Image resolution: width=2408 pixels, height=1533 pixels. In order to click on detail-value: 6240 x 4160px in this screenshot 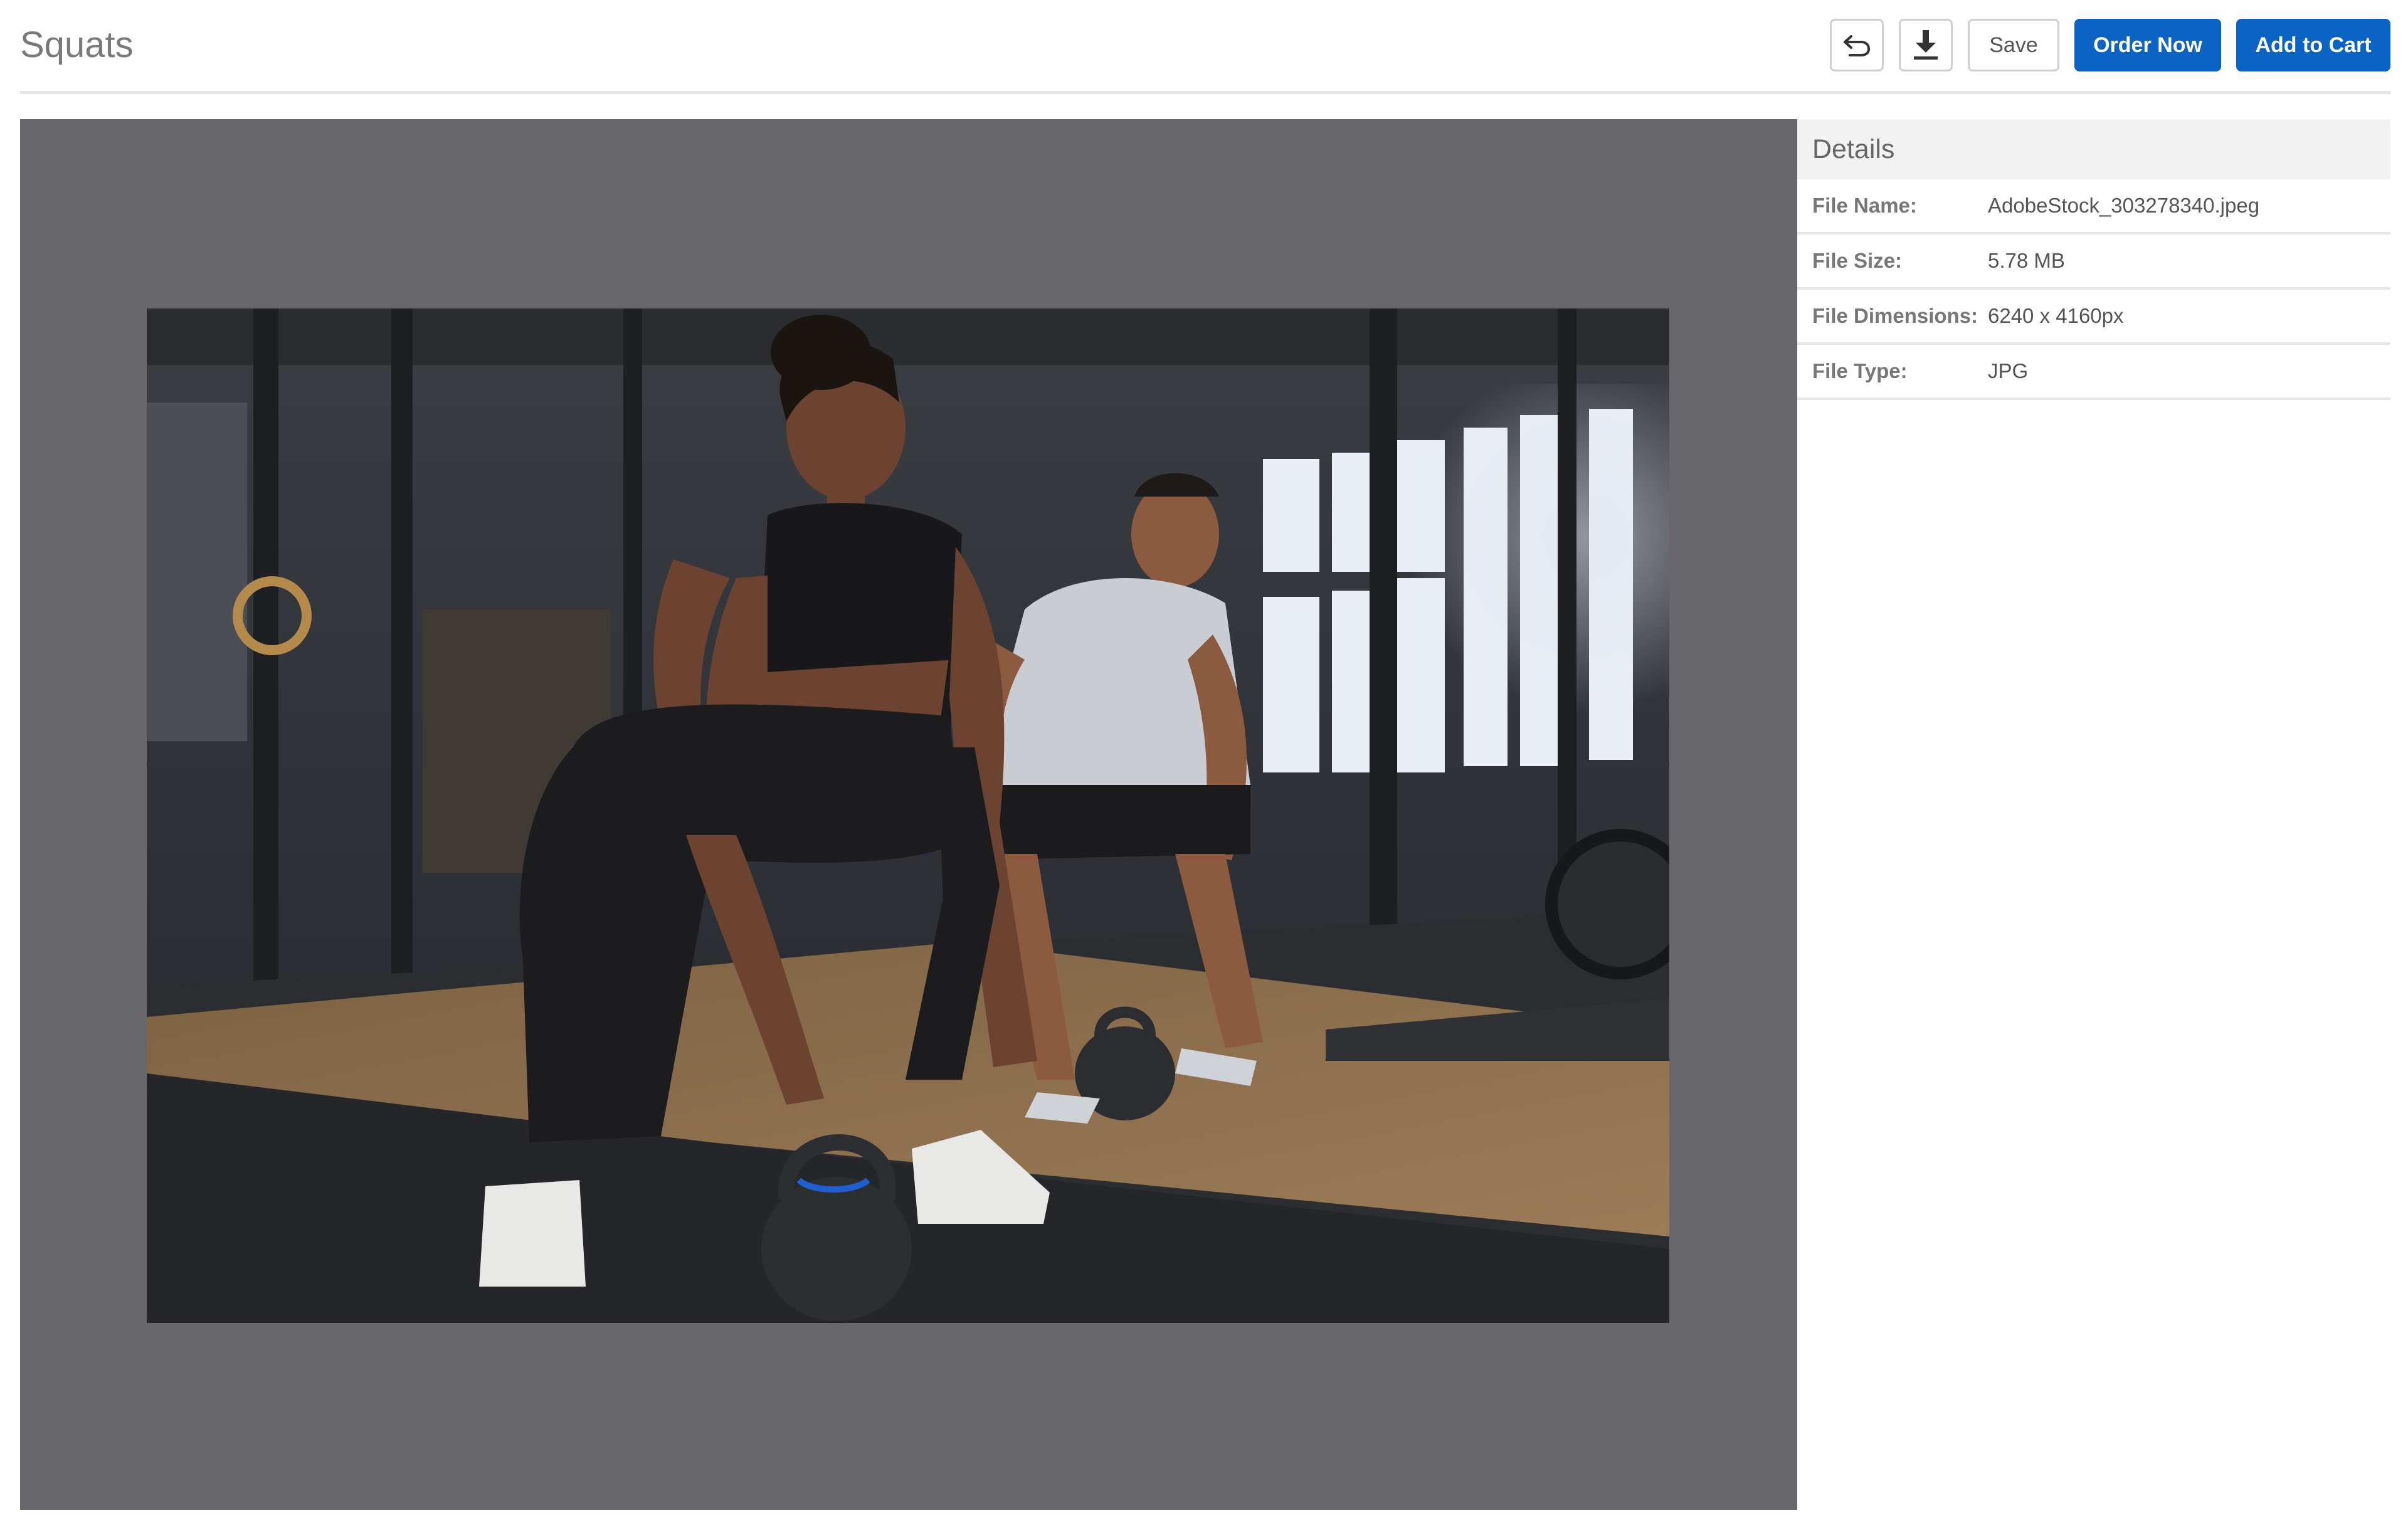, I will do `click(2056, 315)`.